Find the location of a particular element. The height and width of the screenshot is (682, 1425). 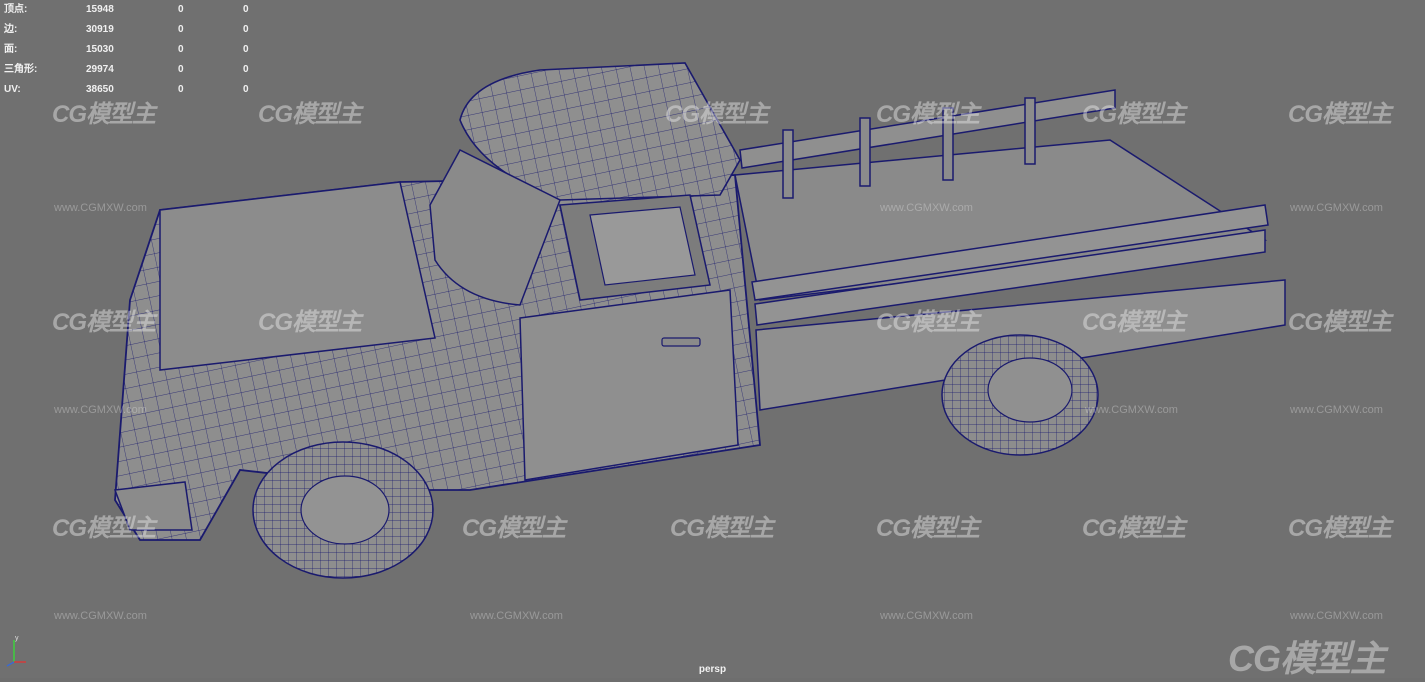

cab-roof is located at coordinates (585, 184).